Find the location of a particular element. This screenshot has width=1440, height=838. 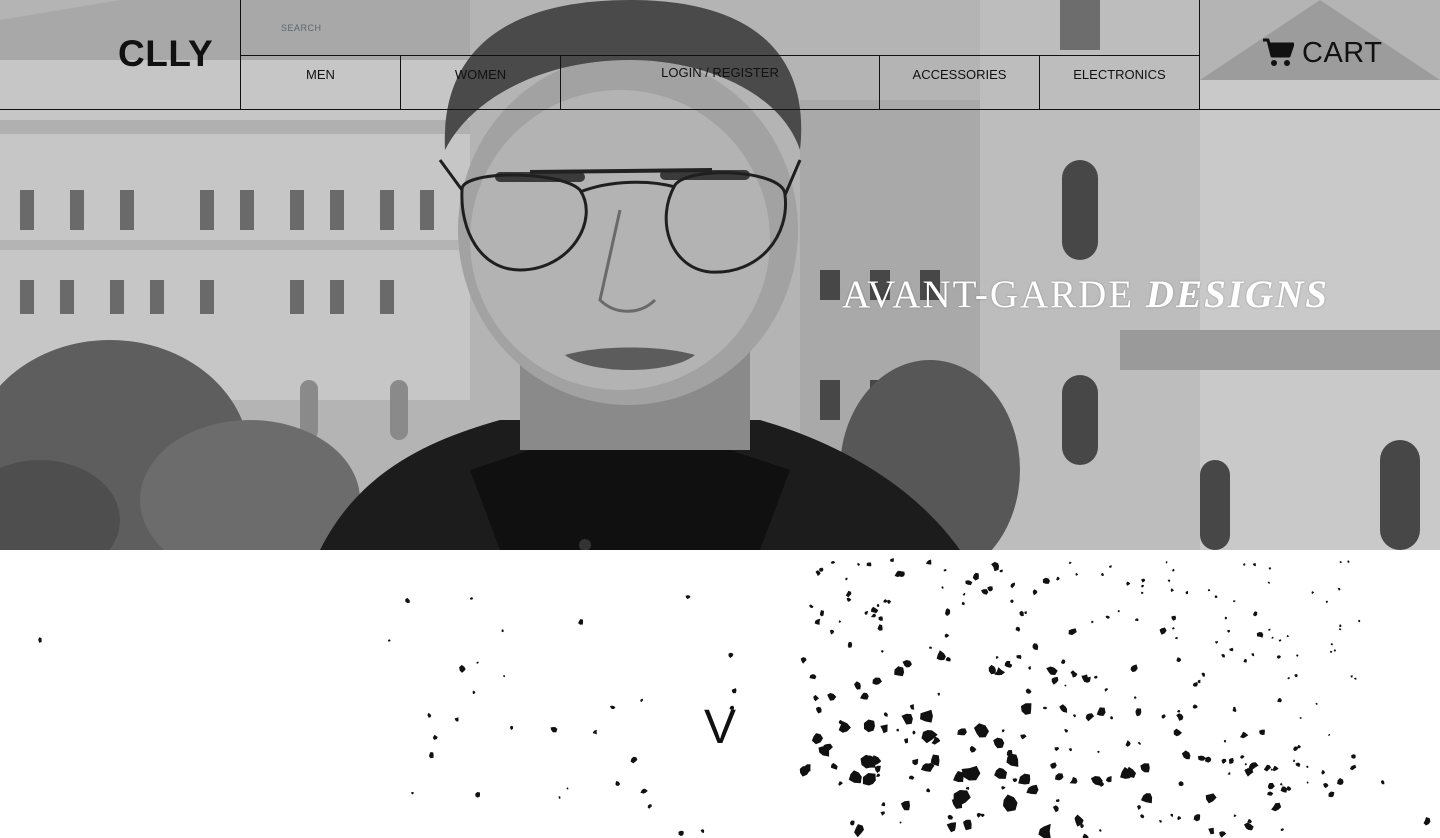

nav-item-label: ELECTRONICS is located at coordinates (1119, 74).